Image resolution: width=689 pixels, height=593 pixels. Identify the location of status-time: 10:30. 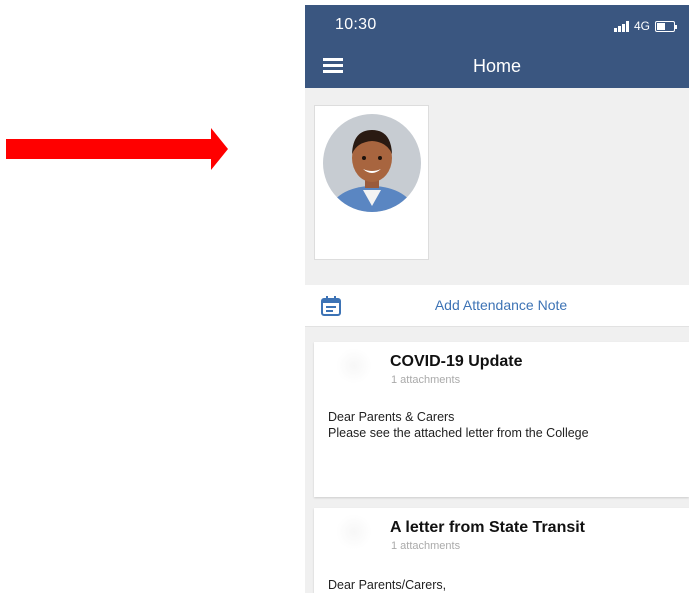
(356, 24).